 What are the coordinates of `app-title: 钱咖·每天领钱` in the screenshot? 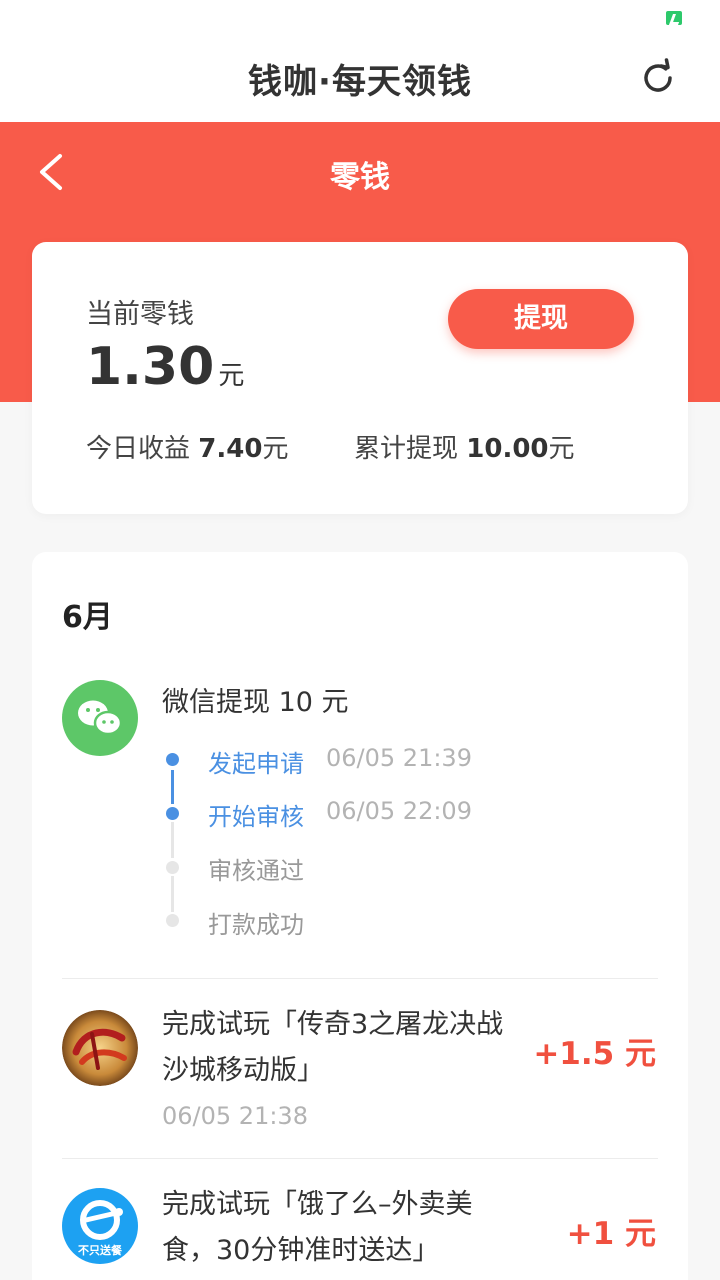 It's located at (360, 82).